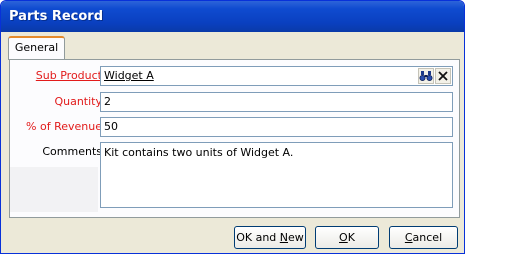  I want to click on ok-button: OK, so click(347, 237).